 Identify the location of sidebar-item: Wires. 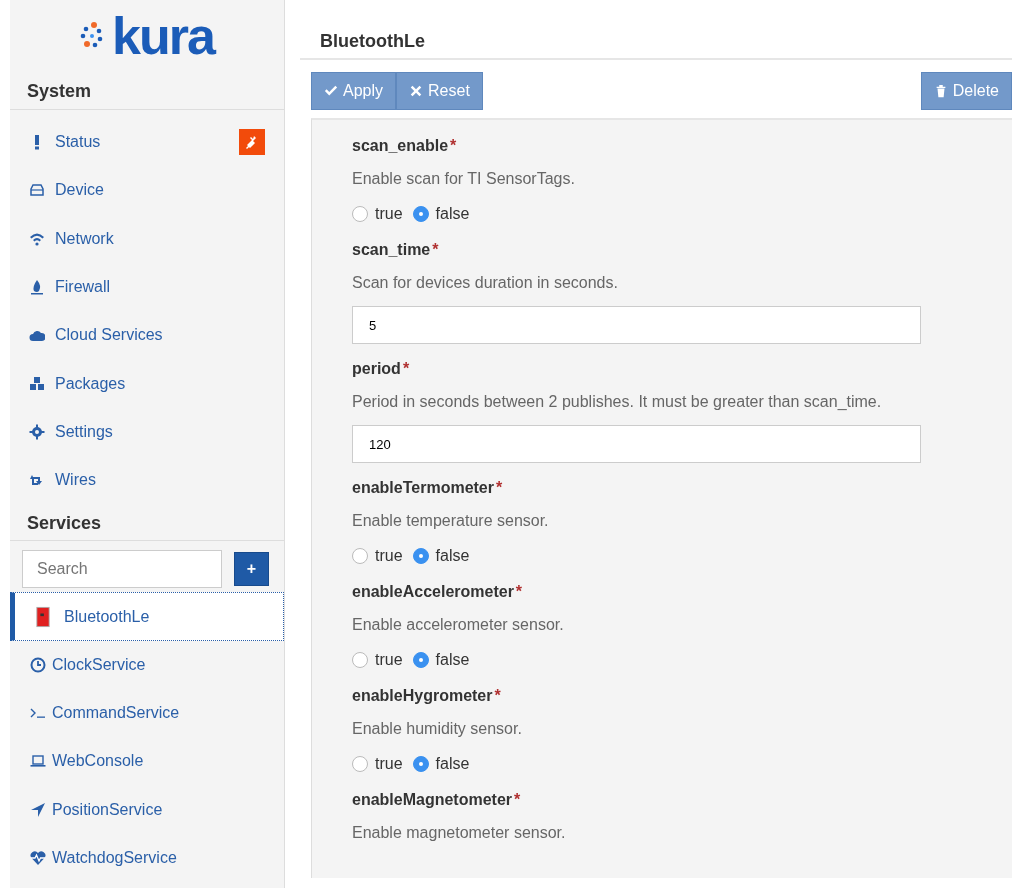
(147, 480).